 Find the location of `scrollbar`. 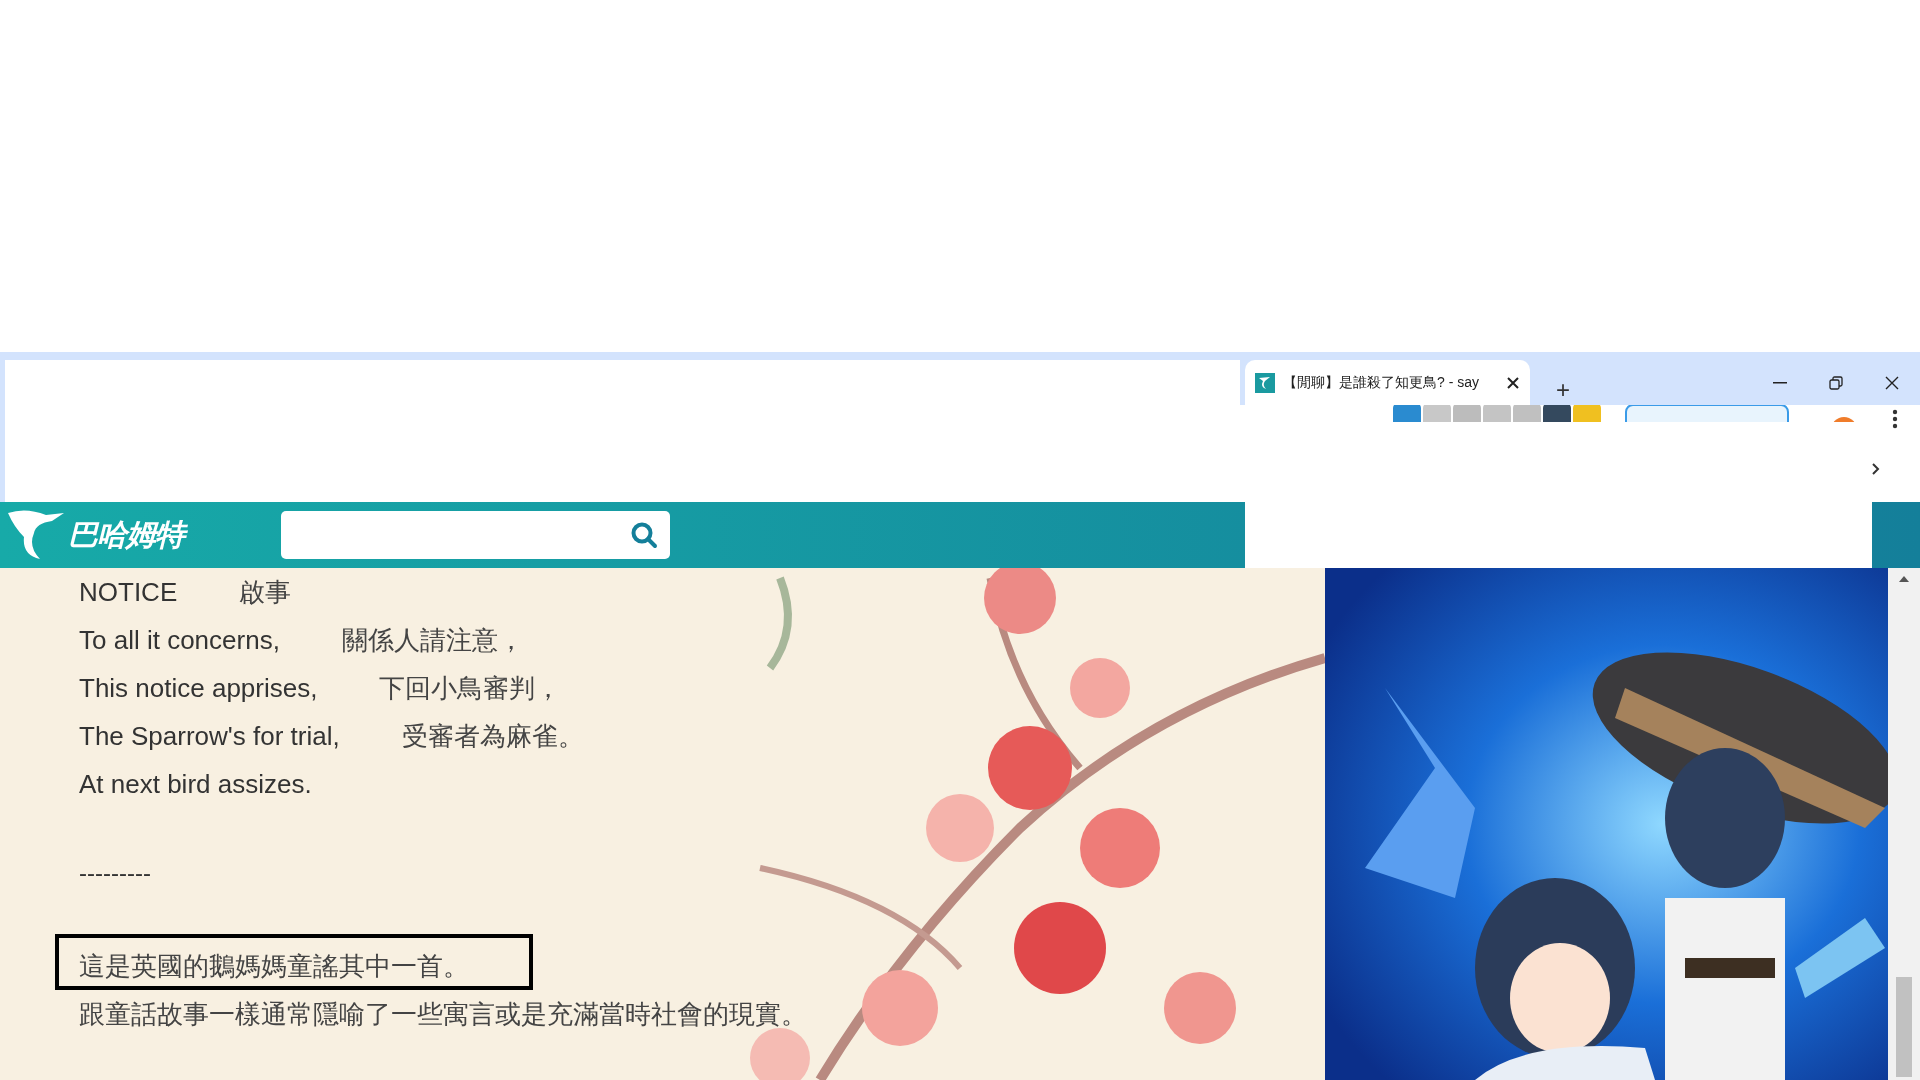

scrollbar is located at coordinates (1904, 824).